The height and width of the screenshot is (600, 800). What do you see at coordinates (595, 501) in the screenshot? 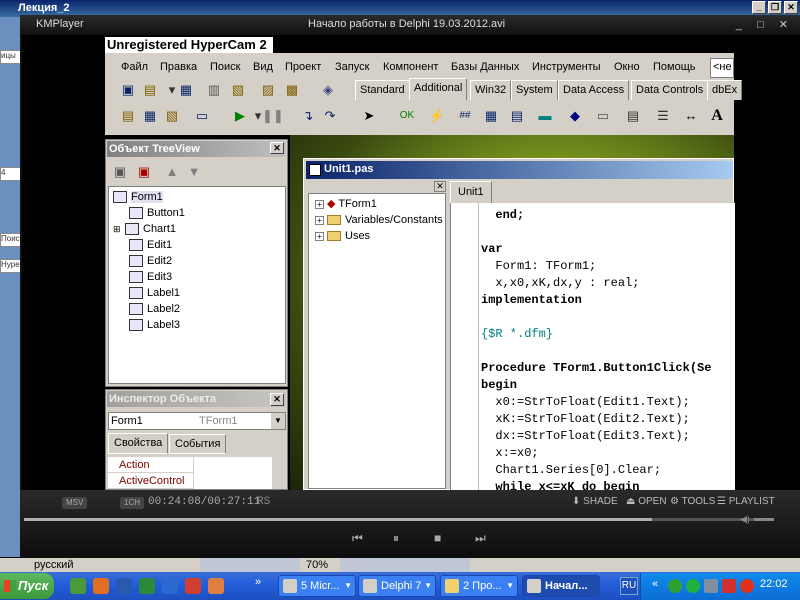
I see `shade-button: ⬇ SHADE` at bounding box center [595, 501].